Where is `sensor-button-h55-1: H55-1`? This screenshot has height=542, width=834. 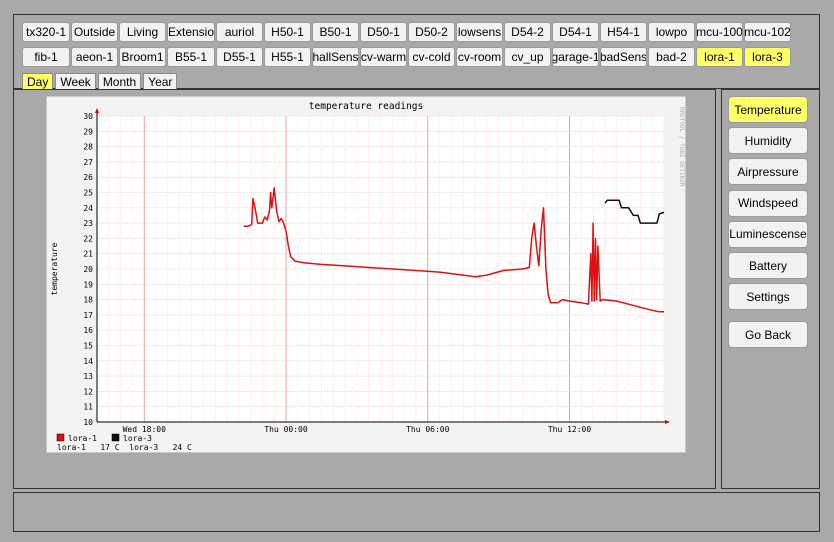 sensor-button-h55-1: H55-1 is located at coordinates (287, 57).